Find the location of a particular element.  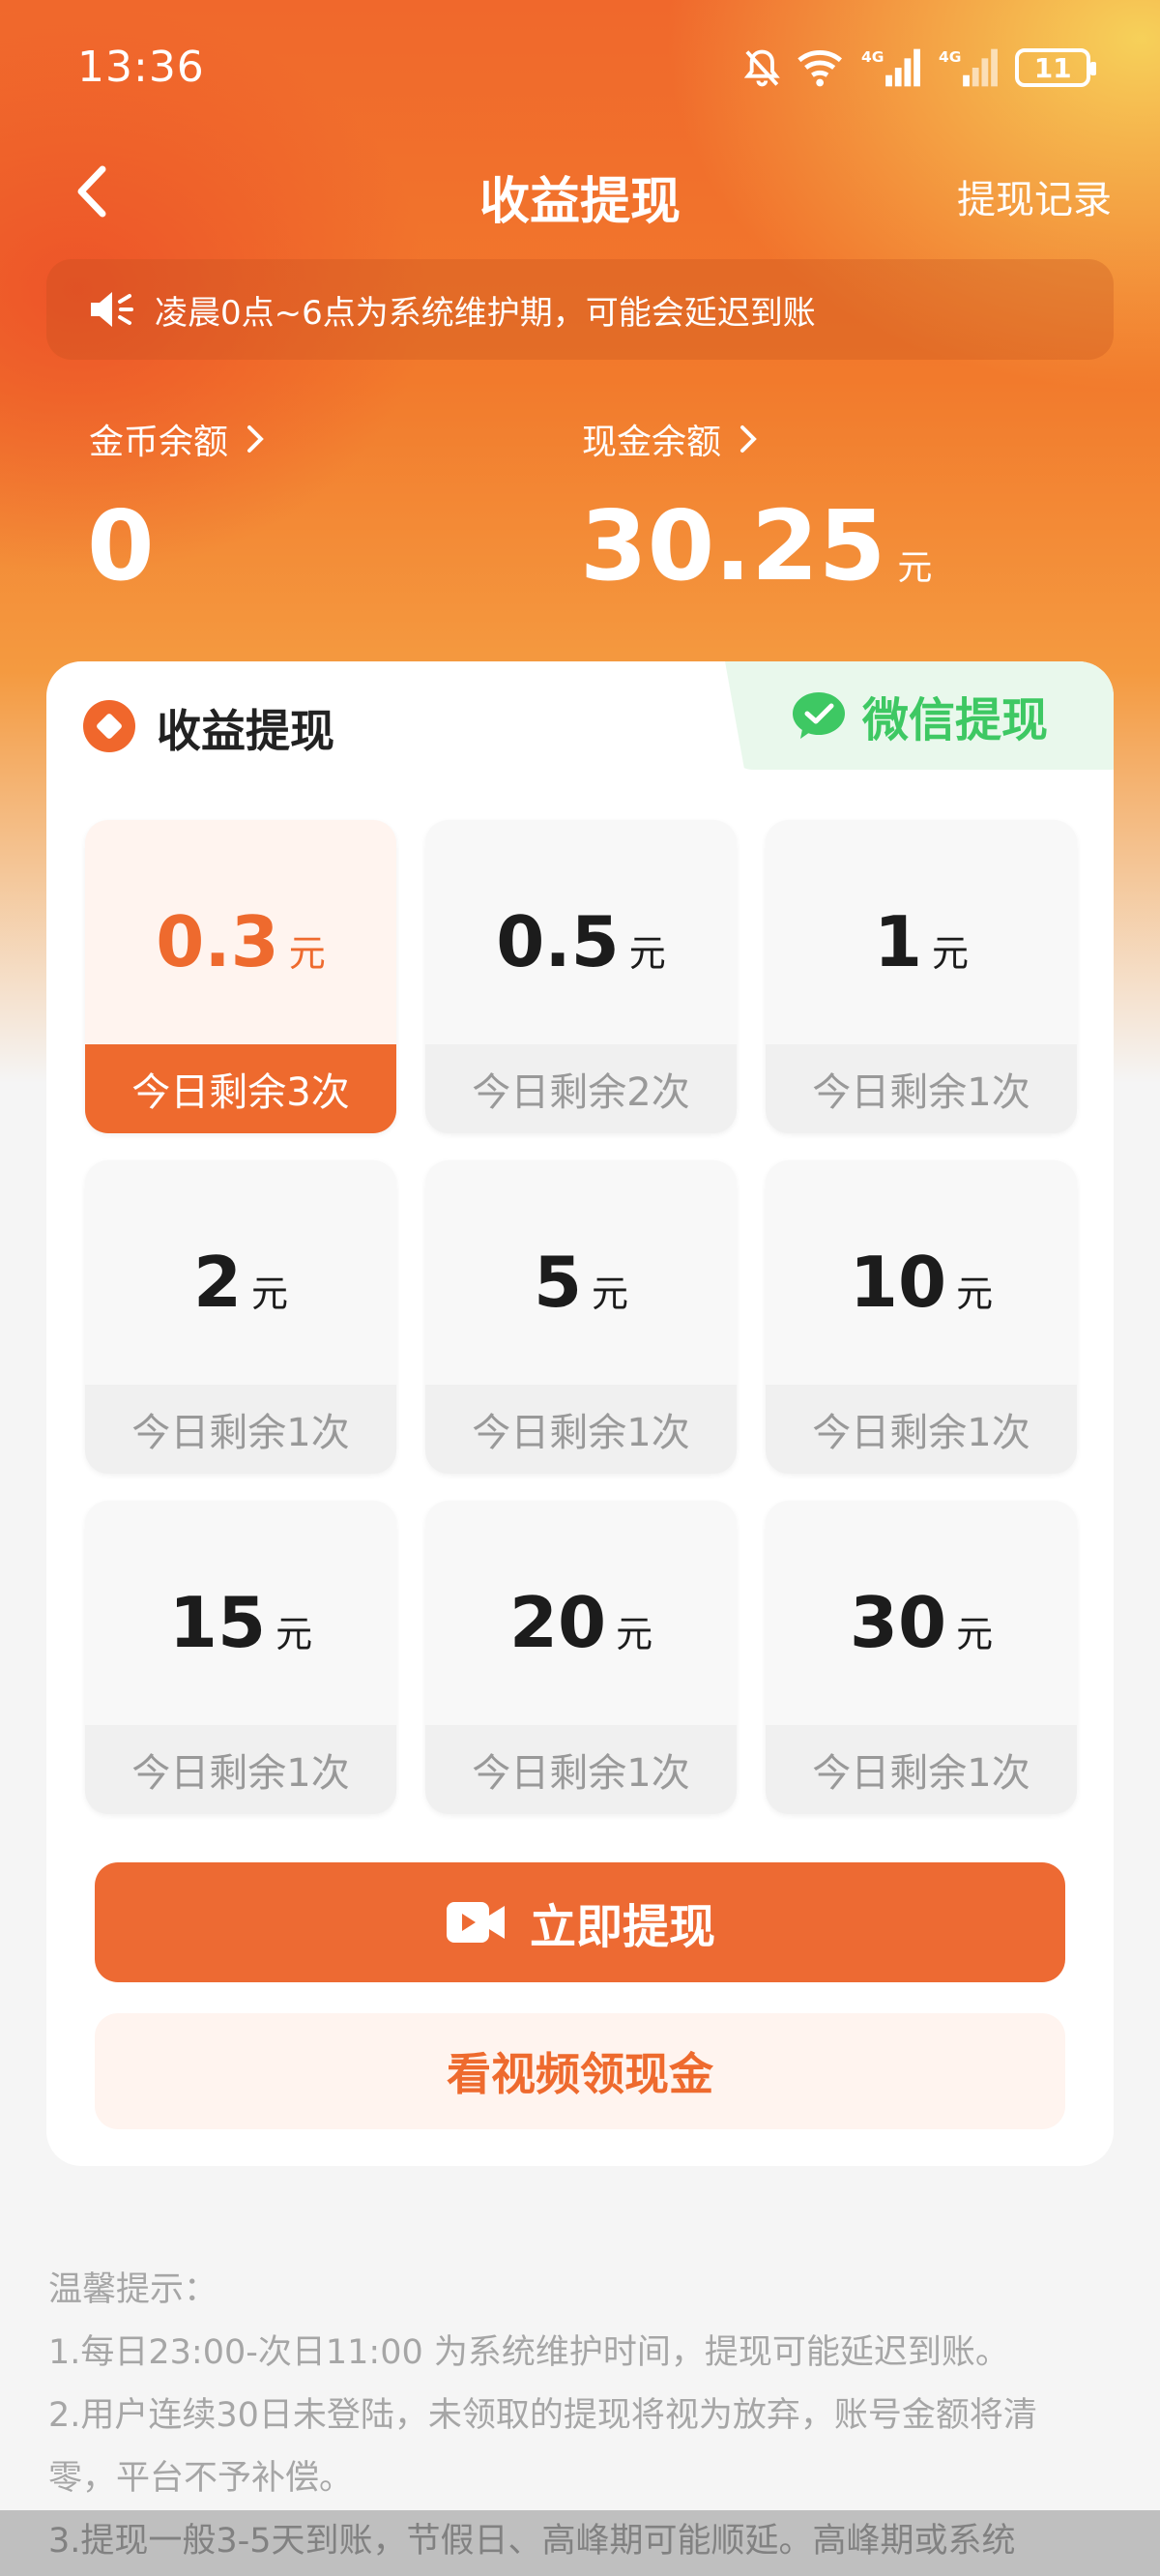

amount-value: 30 is located at coordinates (898, 1622).